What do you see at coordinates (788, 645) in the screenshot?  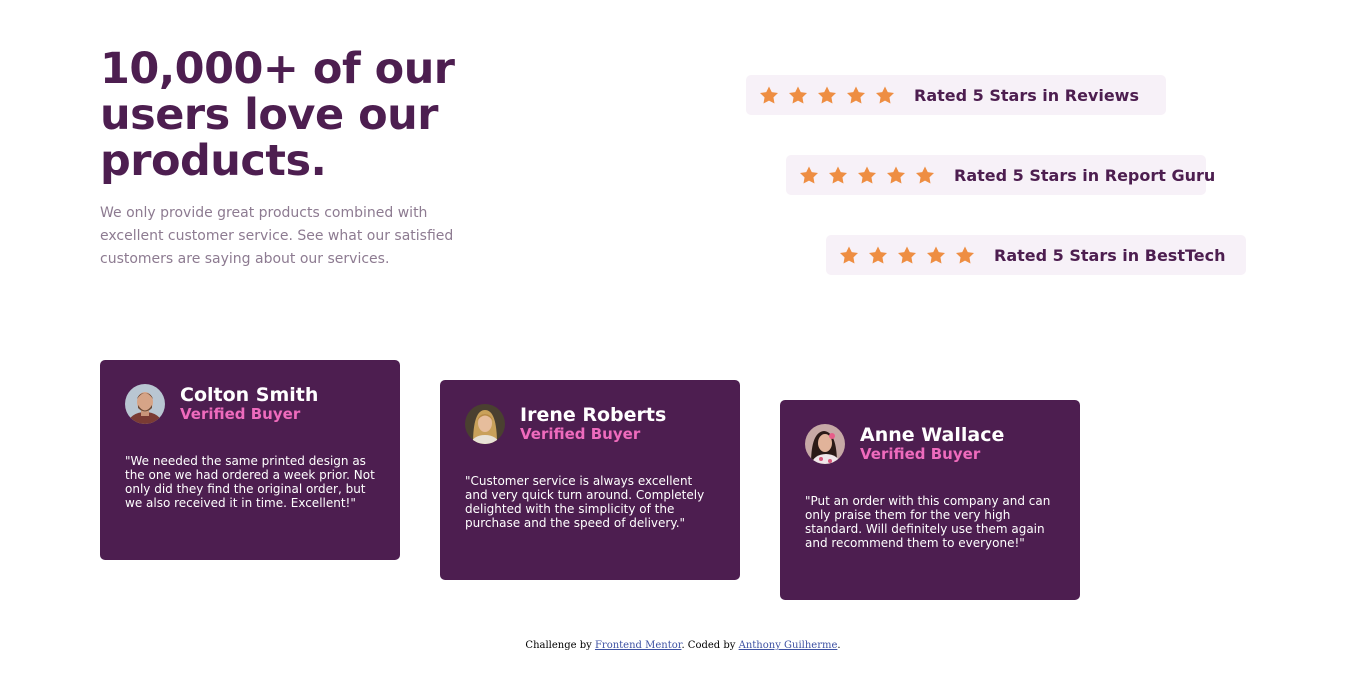 I see `author-link: Anthony Guilherme` at bounding box center [788, 645].